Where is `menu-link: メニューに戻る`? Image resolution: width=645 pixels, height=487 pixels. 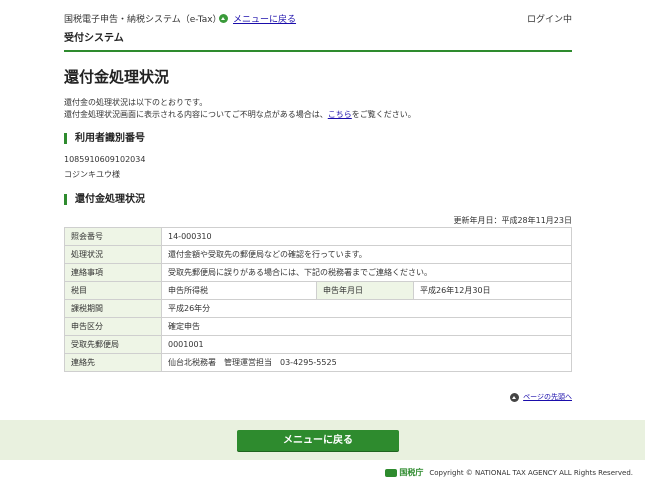 menu-link: メニューに戻る is located at coordinates (257, 18).